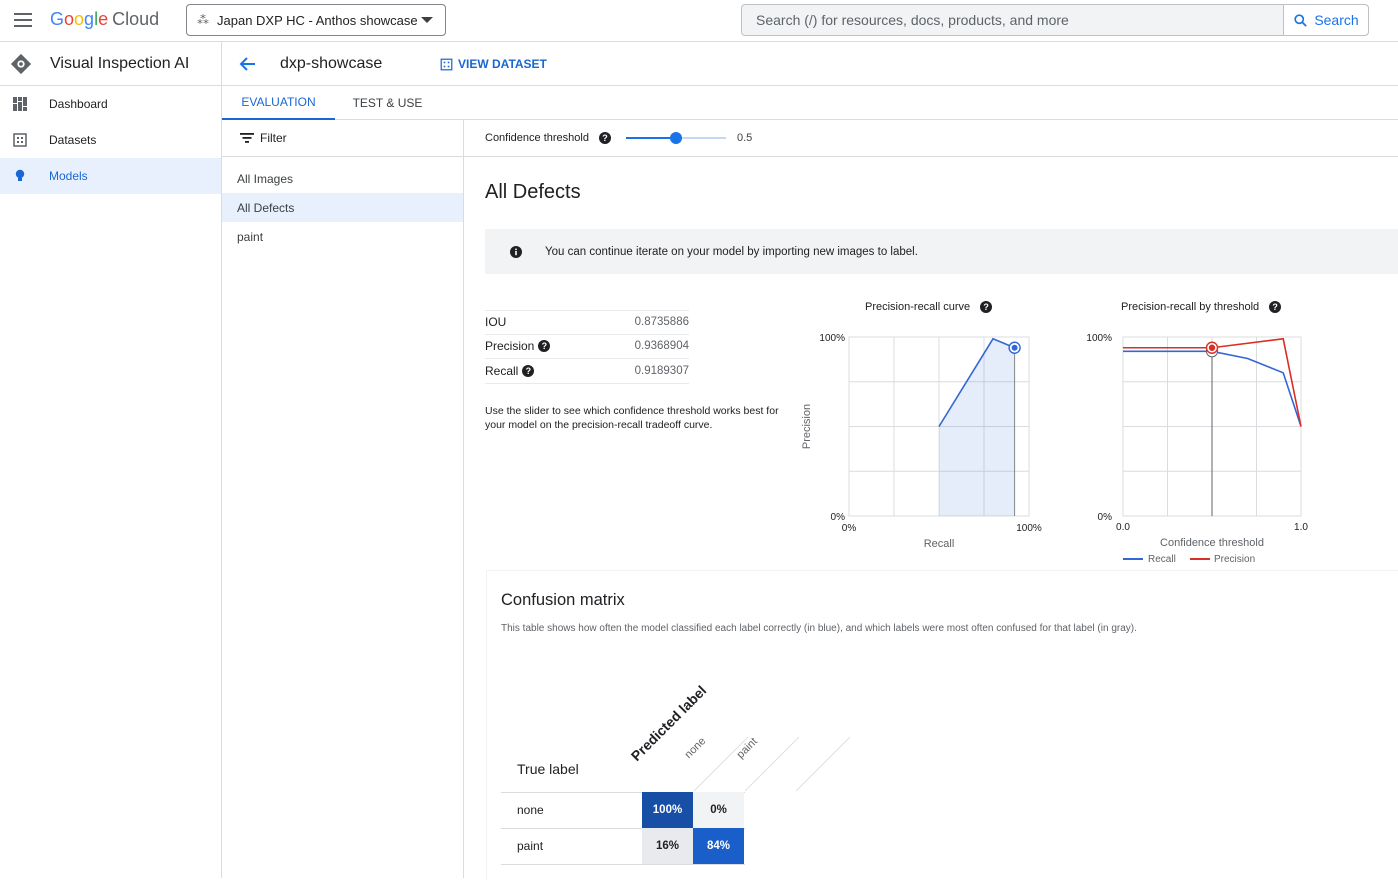  What do you see at coordinates (516, 251) in the screenshot?
I see `info-icon` at bounding box center [516, 251].